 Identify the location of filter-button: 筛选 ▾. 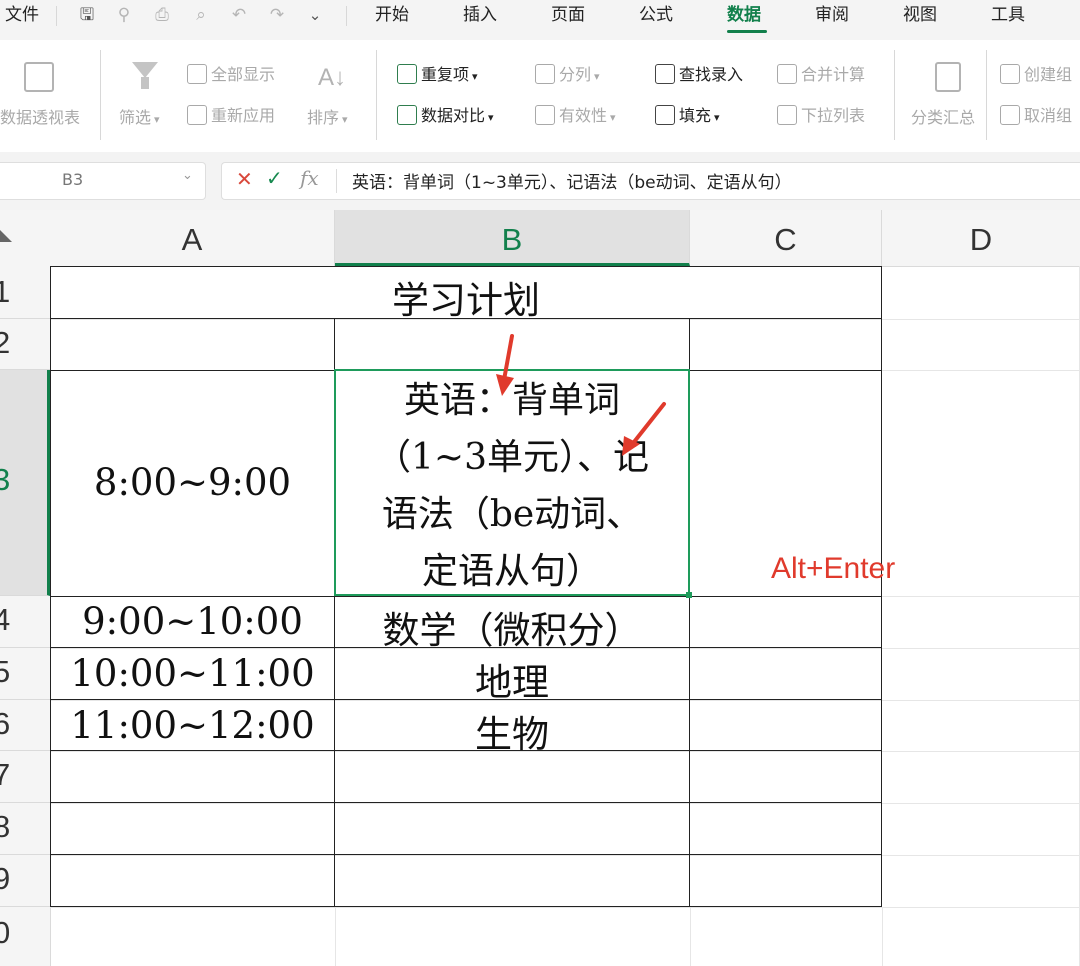
(139, 116).